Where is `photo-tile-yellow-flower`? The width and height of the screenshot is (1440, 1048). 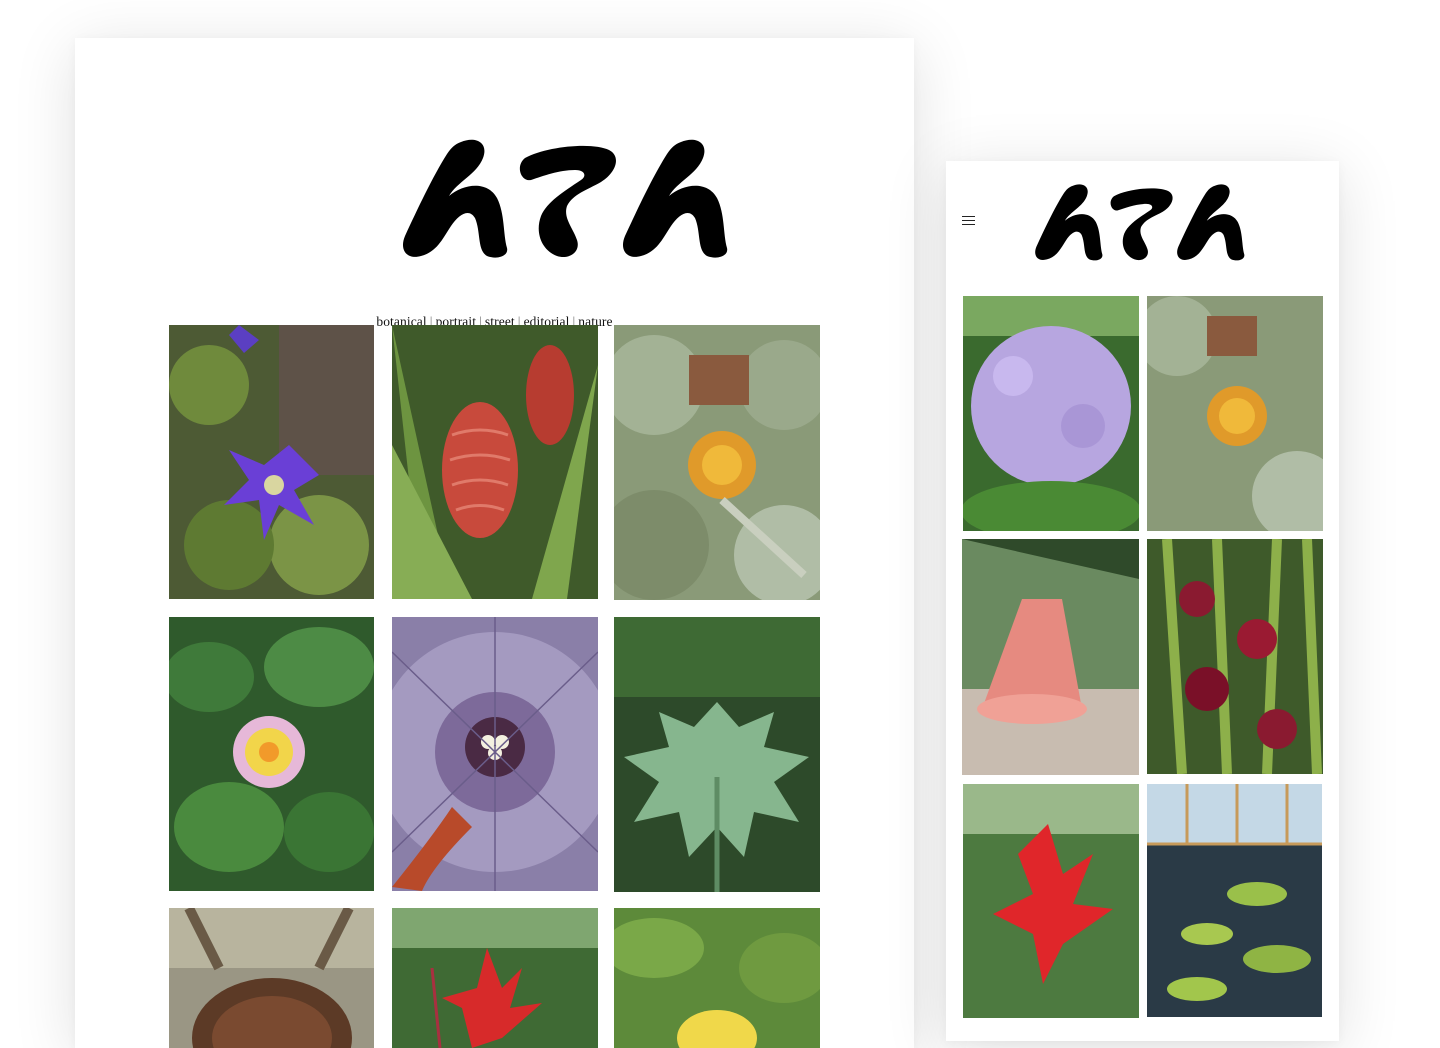
photo-tile-yellow-flower is located at coordinates (717, 978).